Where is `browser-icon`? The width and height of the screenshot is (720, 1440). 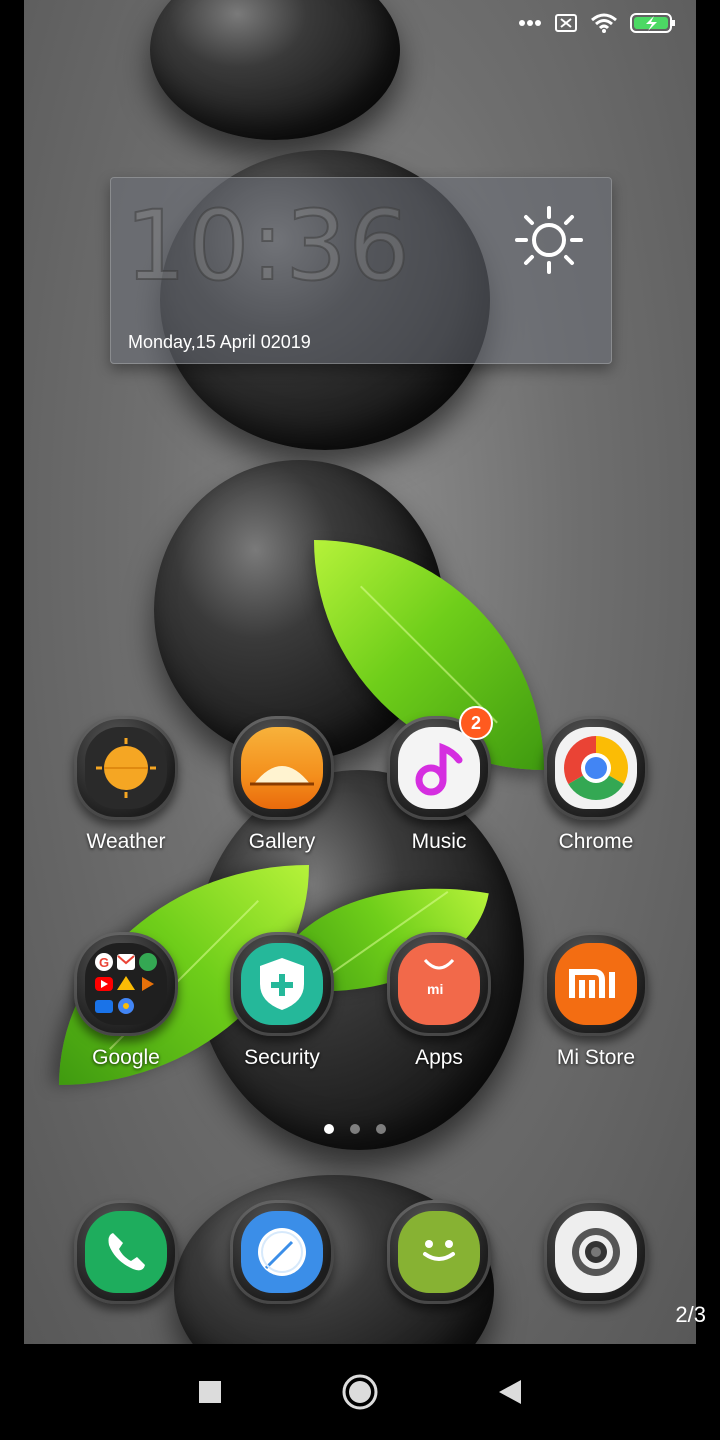
browser-icon is located at coordinates (282, 1252).